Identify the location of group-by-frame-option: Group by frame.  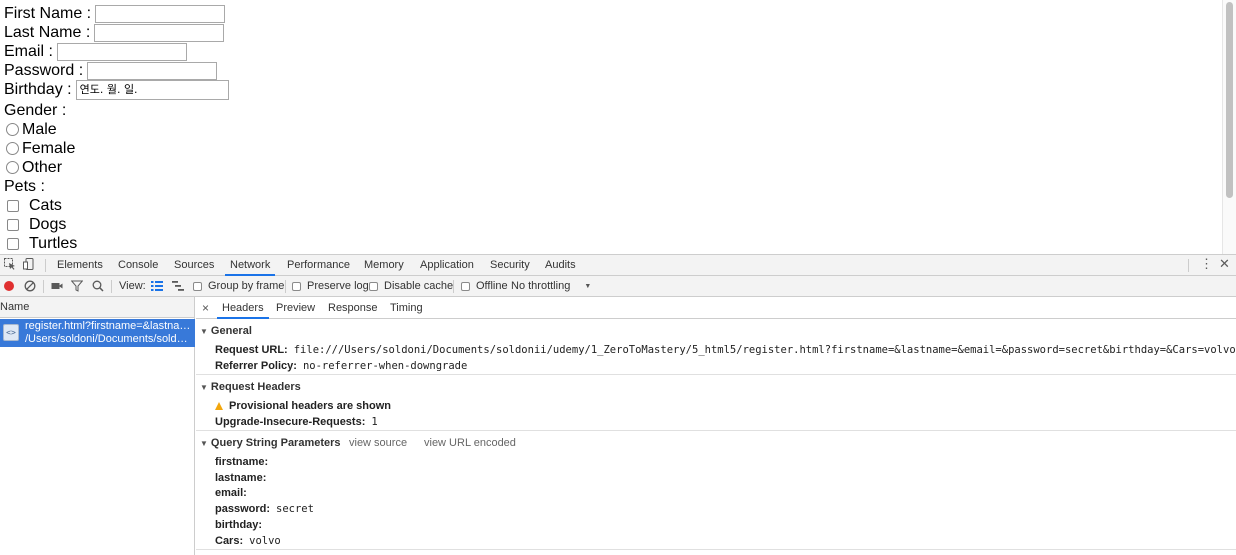
(238, 286).